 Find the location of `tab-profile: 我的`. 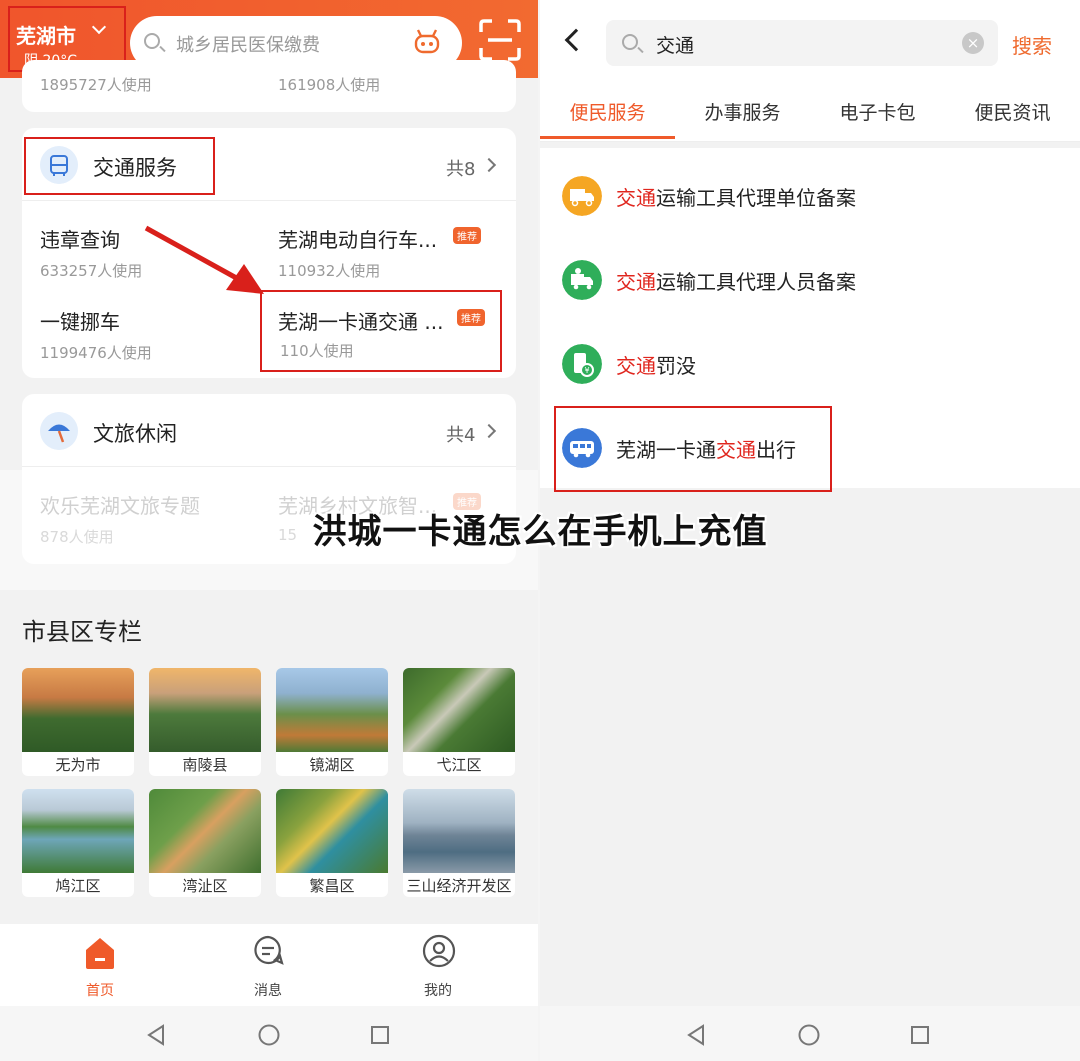

tab-profile: 我的 is located at coordinates (438, 965).